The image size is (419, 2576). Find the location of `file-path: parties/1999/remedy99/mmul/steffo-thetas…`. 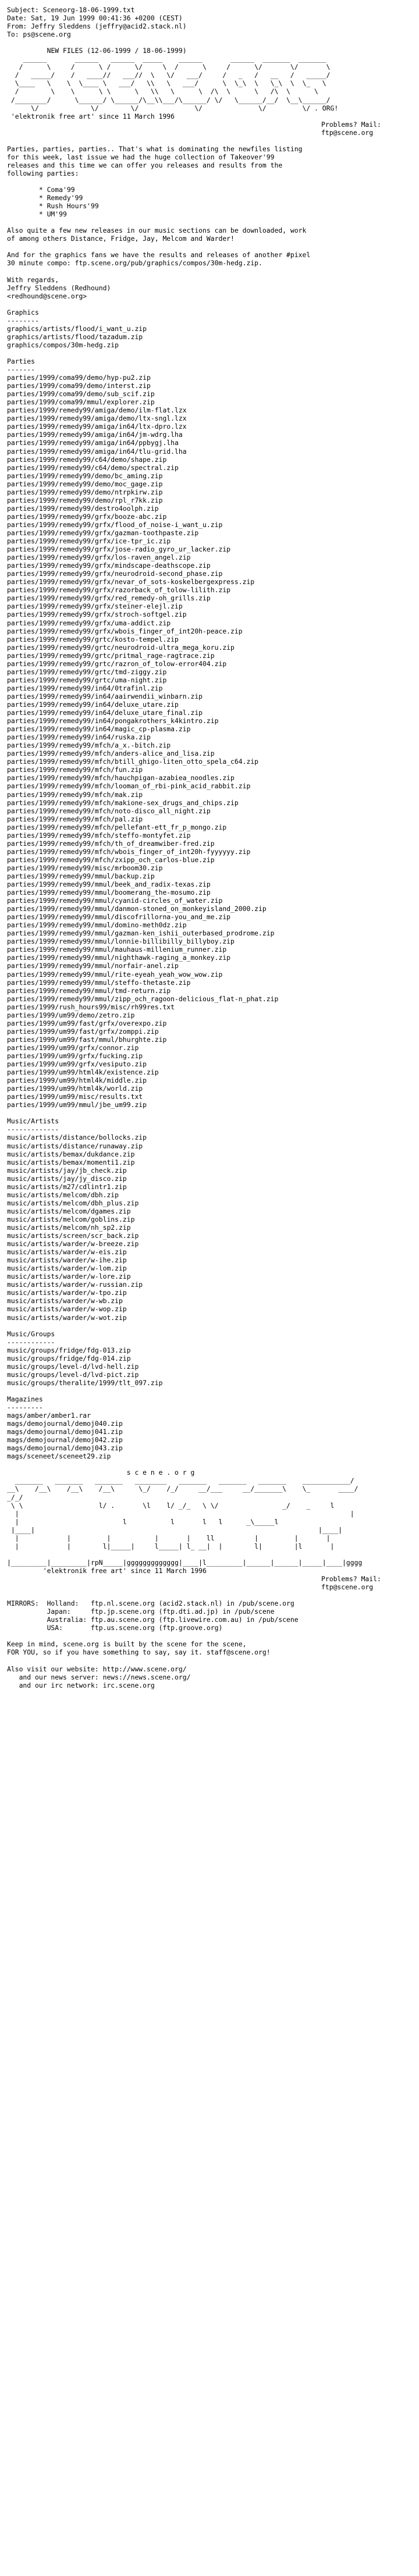

file-path: parties/1999/remedy99/mmul/steffo-thetas… is located at coordinates (210, 983).